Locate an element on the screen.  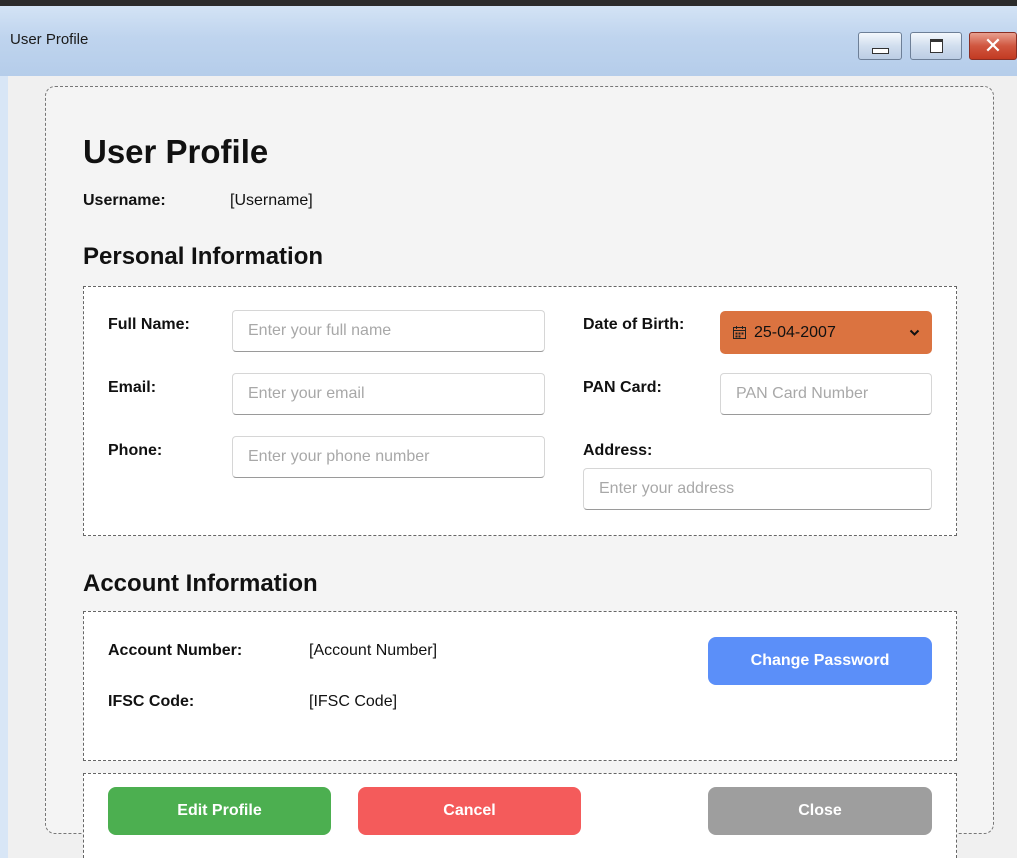
chevron-down-icon is located at coordinates (914, 333).